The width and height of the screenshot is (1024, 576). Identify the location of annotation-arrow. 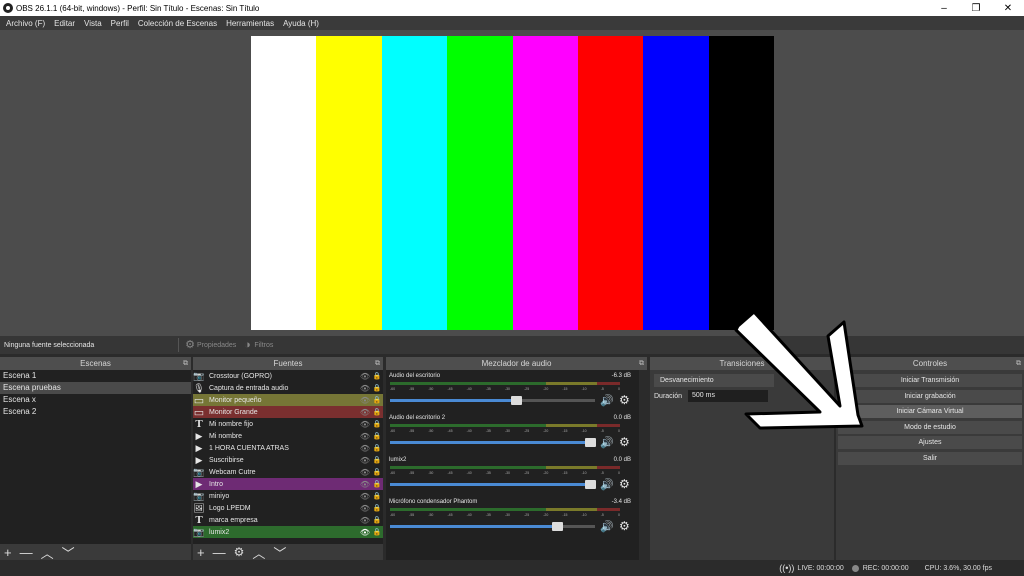
(799, 370).